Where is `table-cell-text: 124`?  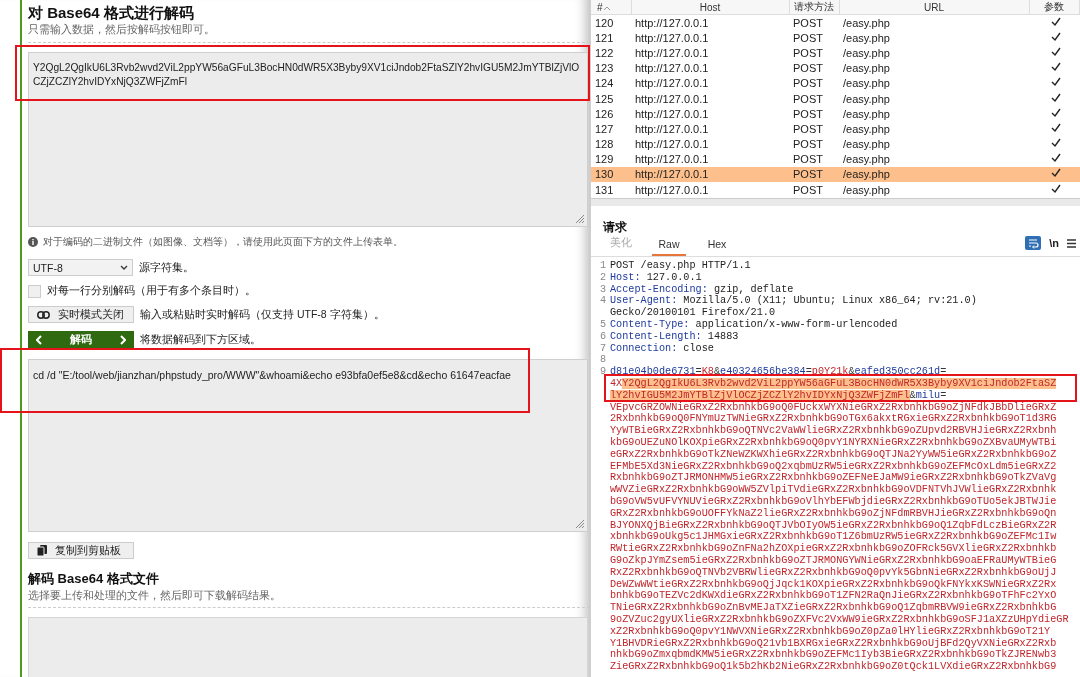 table-cell-text: 124 is located at coordinates (604, 83).